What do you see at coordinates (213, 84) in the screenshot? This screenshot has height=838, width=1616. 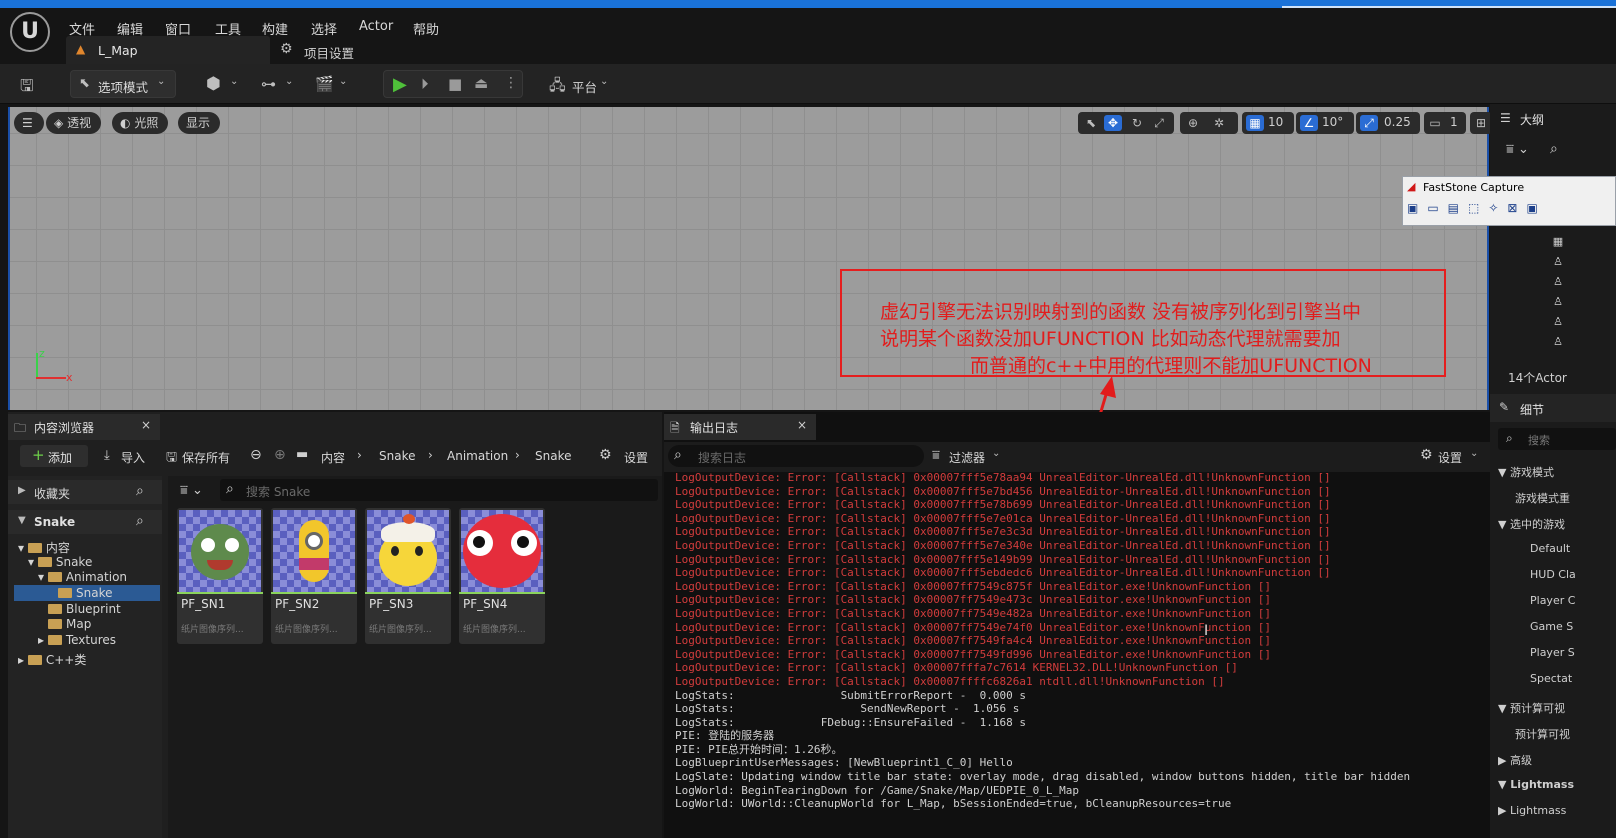 I see `add-actor-icon: ⬢` at bounding box center [213, 84].